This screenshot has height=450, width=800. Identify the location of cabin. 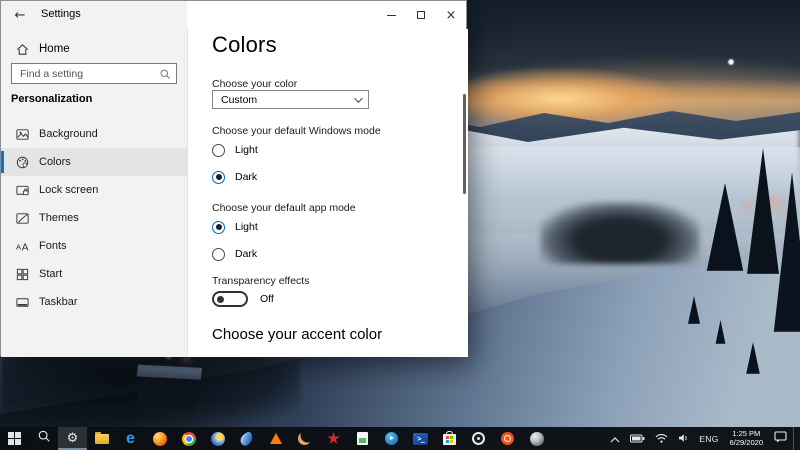
(167, 392).